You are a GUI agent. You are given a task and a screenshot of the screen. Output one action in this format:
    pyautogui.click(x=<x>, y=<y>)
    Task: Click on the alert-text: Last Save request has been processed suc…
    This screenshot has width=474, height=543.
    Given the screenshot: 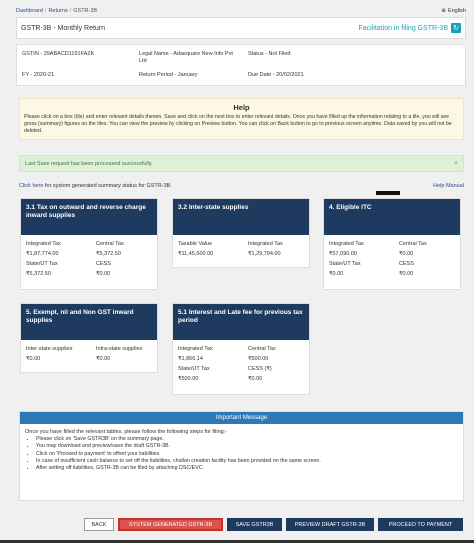 What is the action you would take?
    pyautogui.click(x=89, y=163)
    